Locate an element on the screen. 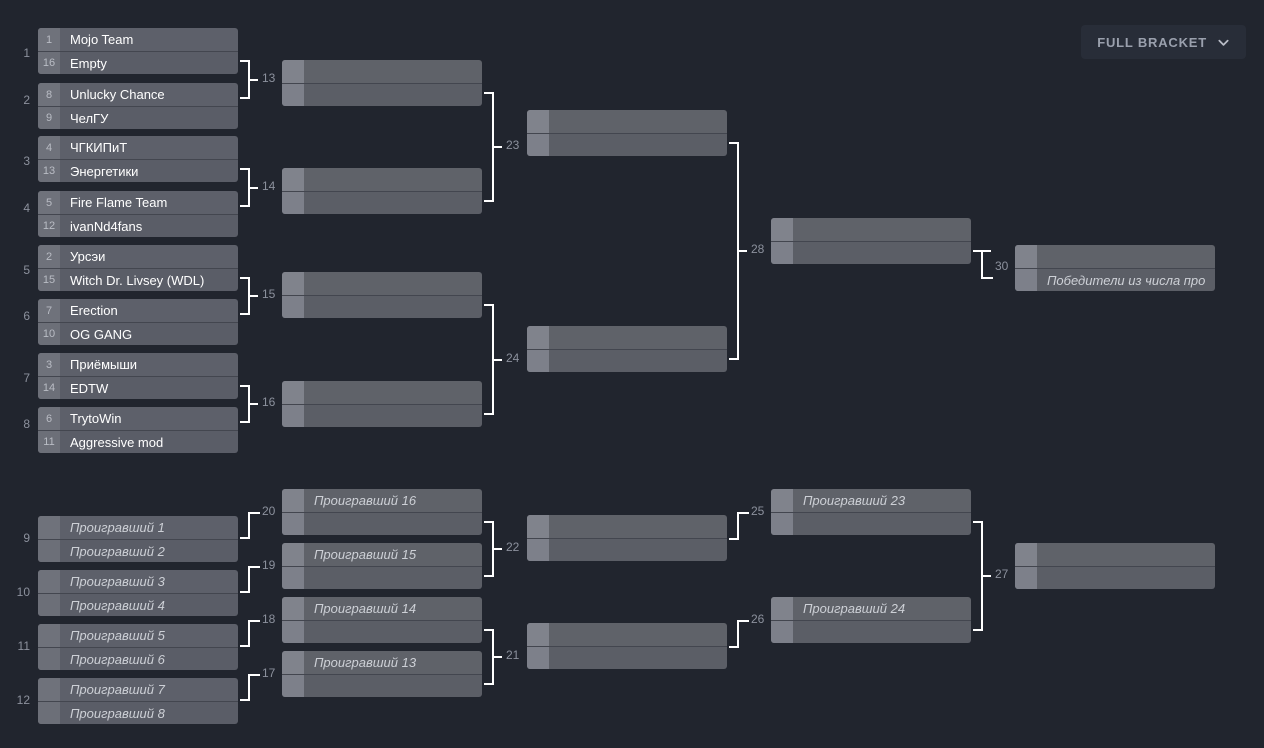 This screenshot has width=1264, height=748. match-number: 30 is located at coordinates (1002, 266).